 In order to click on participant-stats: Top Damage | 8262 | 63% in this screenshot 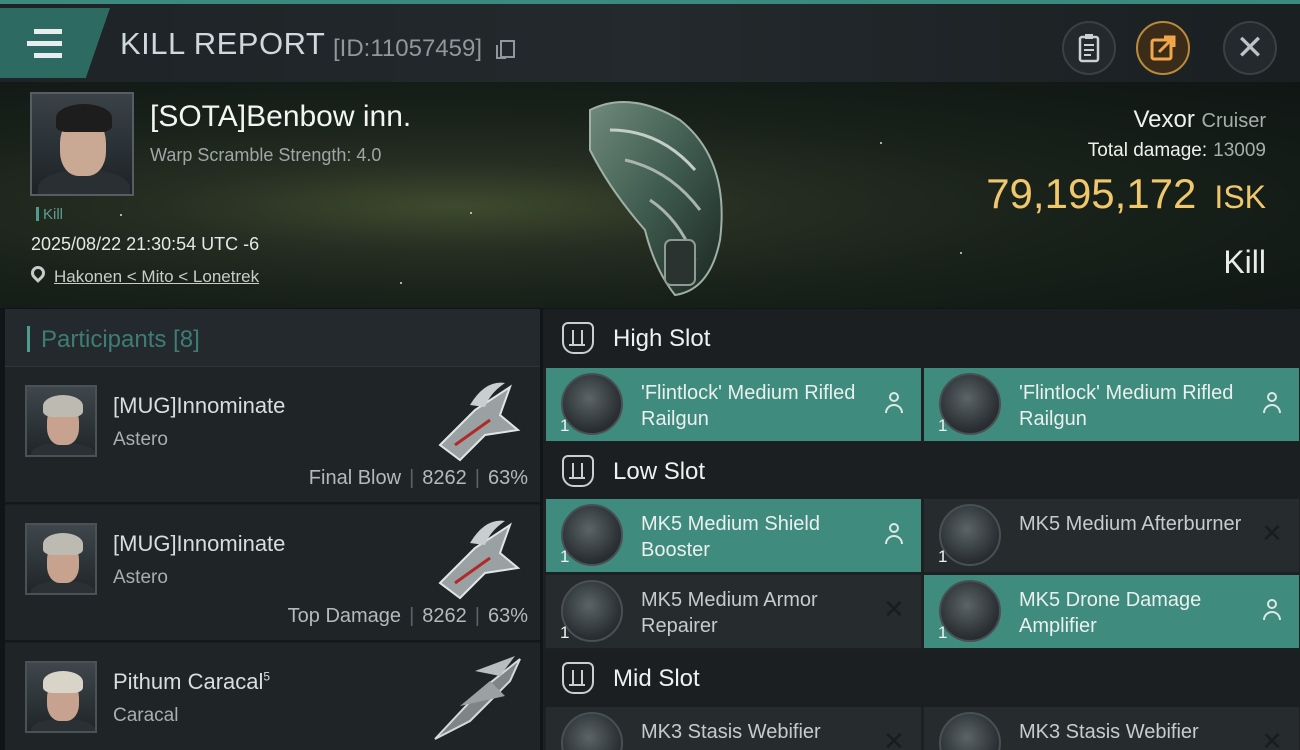, I will do `click(408, 616)`.